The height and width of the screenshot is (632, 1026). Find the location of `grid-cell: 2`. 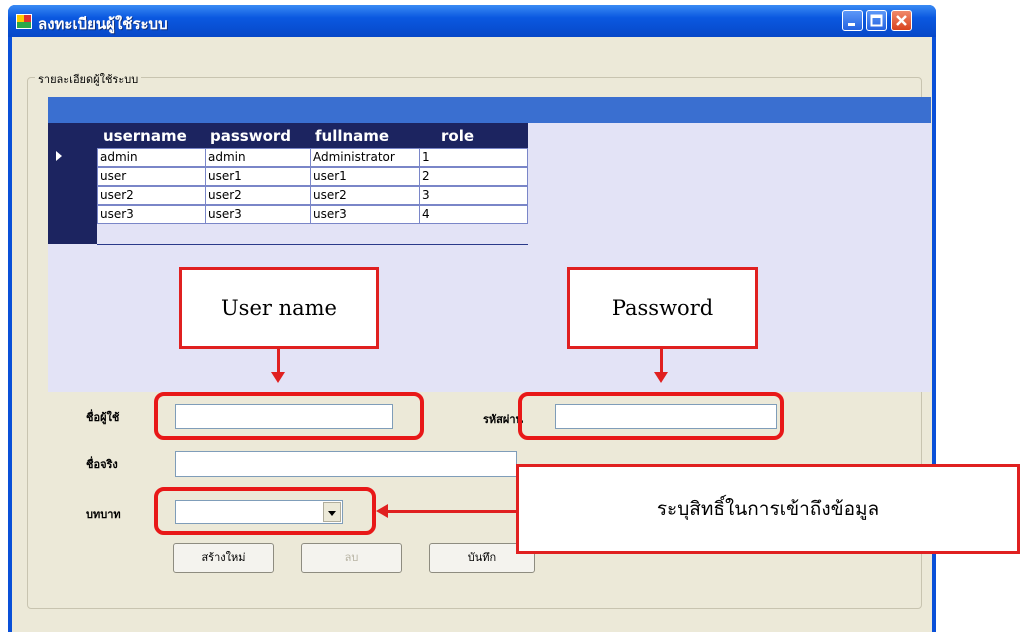

grid-cell: 2 is located at coordinates (473, 176).